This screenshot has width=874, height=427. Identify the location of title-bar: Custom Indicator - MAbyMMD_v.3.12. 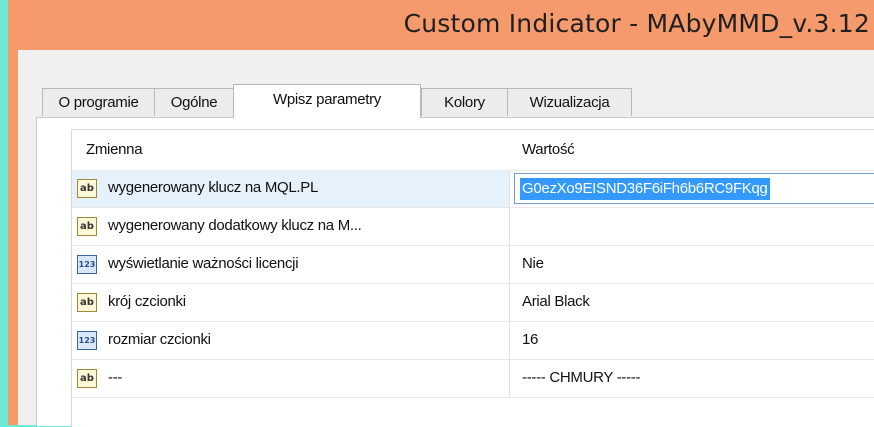
(441, 25).